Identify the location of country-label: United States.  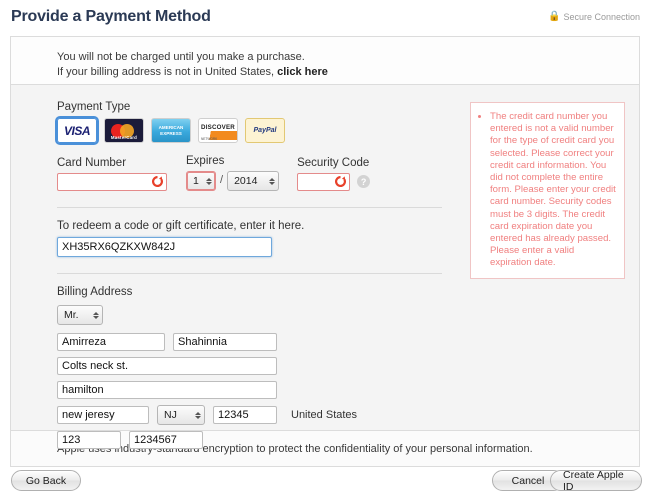
(324, 415).